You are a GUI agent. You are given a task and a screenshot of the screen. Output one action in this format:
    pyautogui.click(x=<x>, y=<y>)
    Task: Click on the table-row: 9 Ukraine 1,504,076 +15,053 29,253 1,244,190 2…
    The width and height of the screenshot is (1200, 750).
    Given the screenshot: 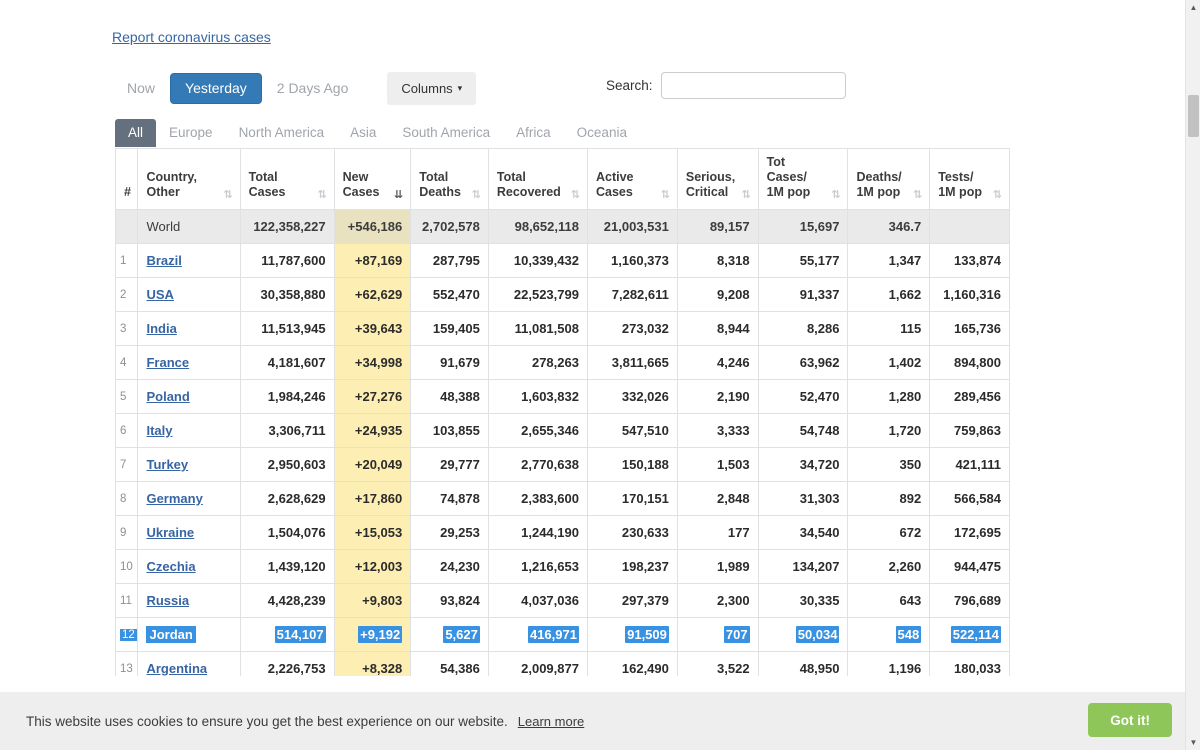 What is the action you would take?
    pyautogui.click(x=562, y=532)
    